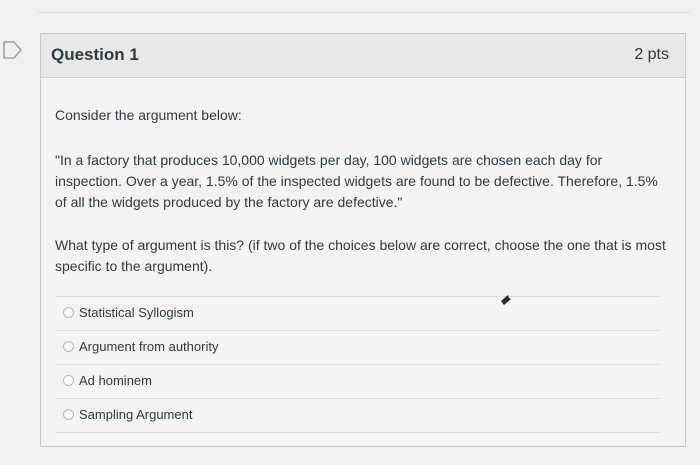  I want to click on answer-option: Statistical Syllogism, so click(357, 313).